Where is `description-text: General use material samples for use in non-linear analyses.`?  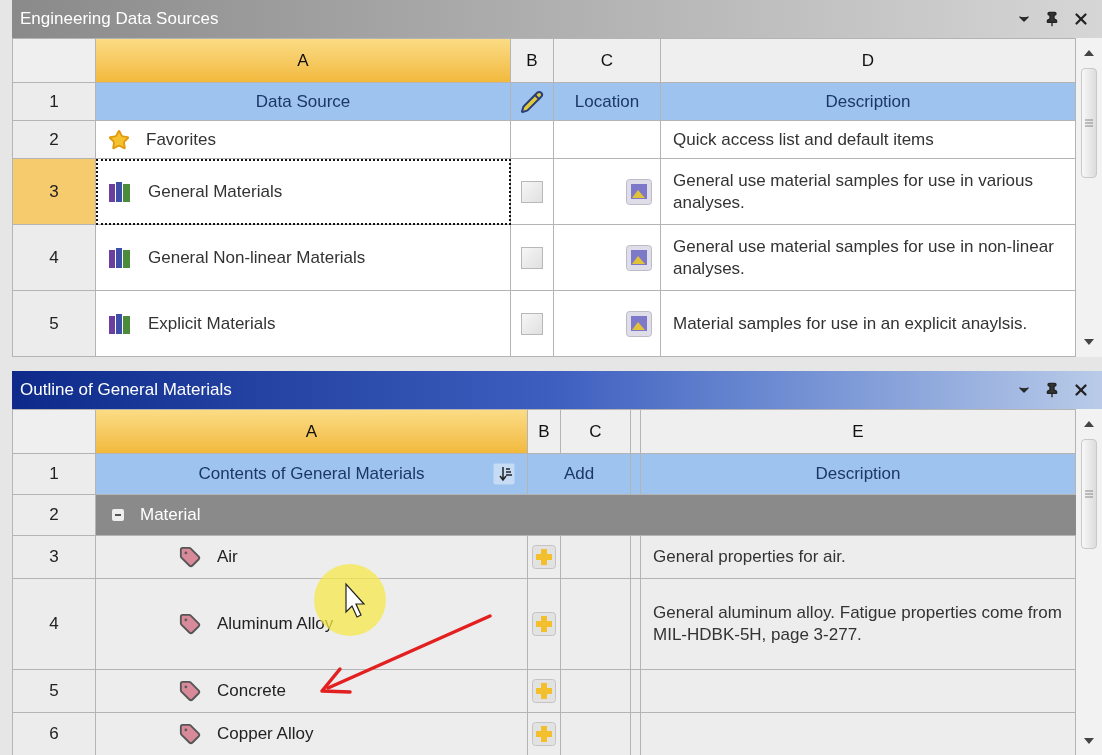
description-text: General use material samples for use in non-linear analyses. is located at coordinates (864, 257).